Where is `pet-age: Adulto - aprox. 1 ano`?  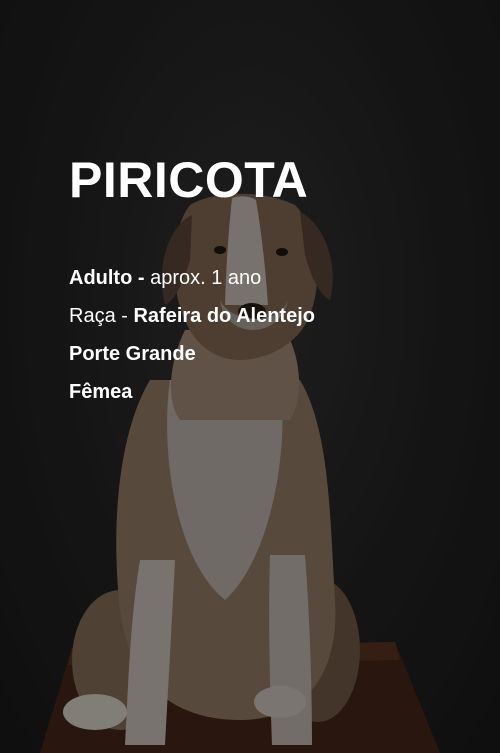 pet-age: Adulto - aprox. 1 ano is located at coordinates (192, 278).